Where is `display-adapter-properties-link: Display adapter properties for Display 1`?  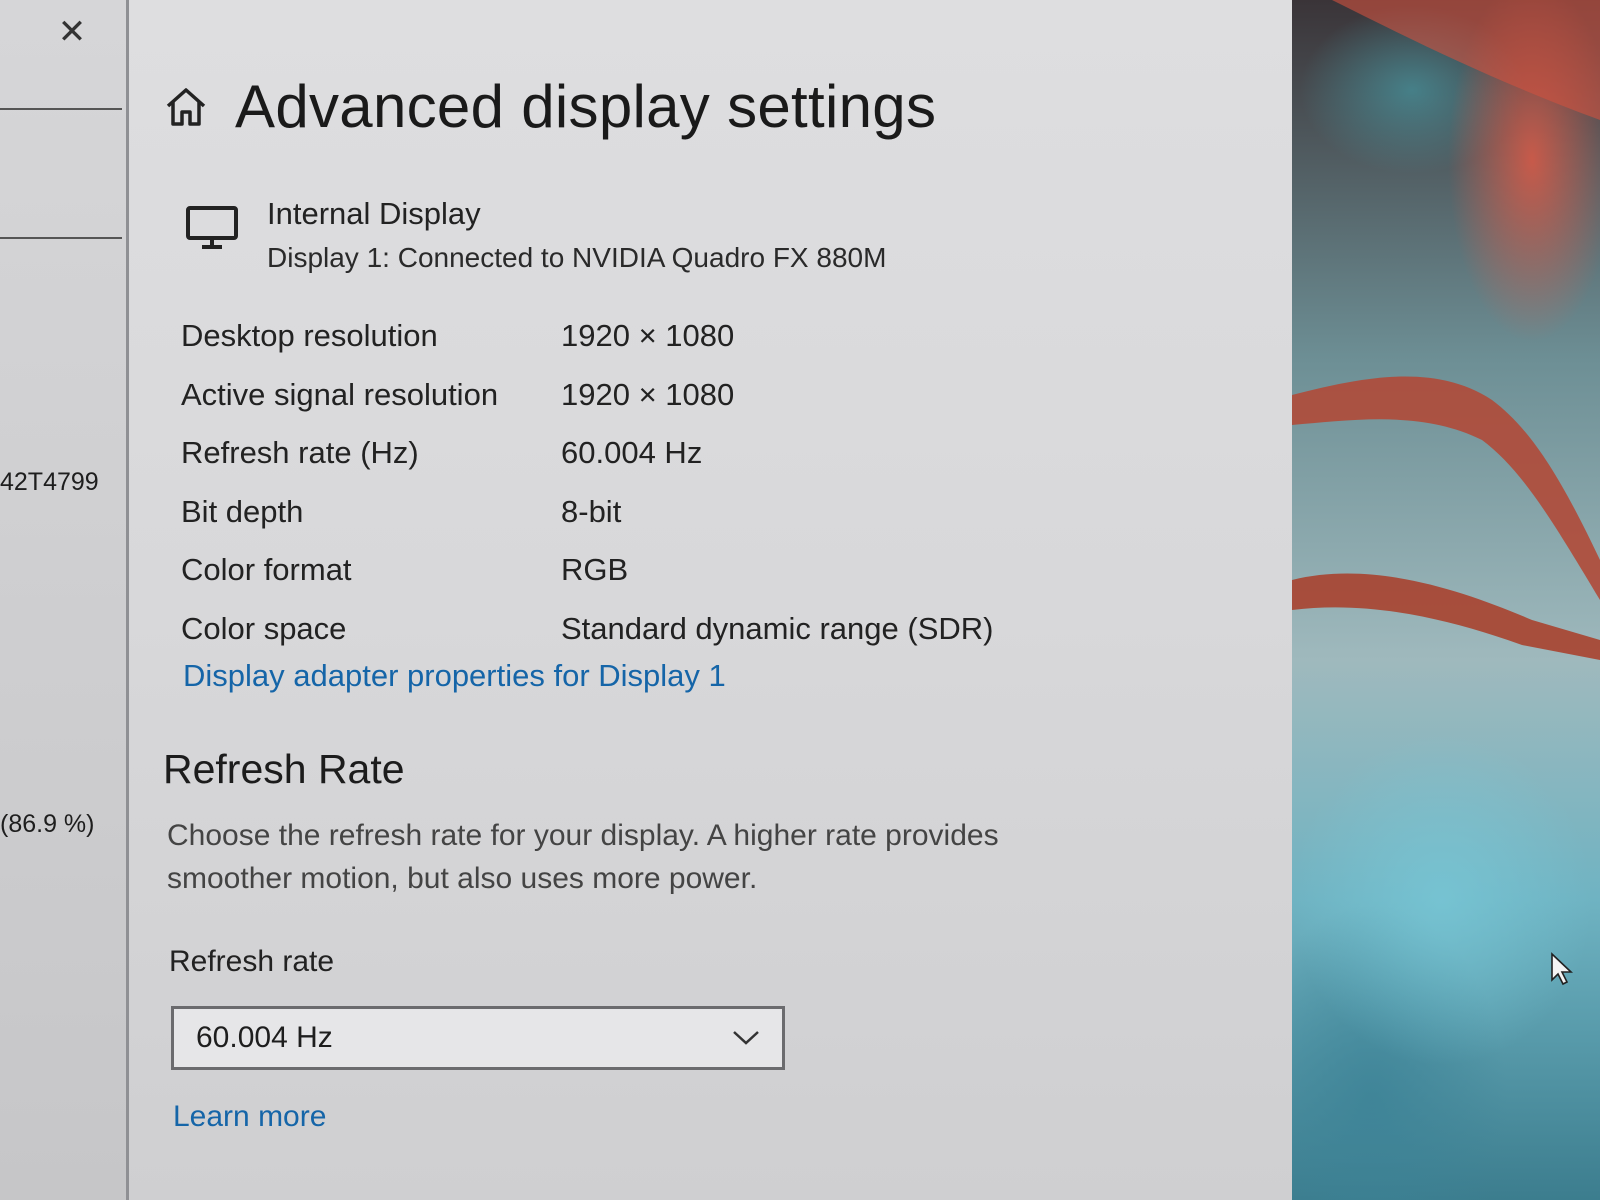 display-adapter-properties-link: Display adapter properties for Display 1 is located at coordinates (454, 676).